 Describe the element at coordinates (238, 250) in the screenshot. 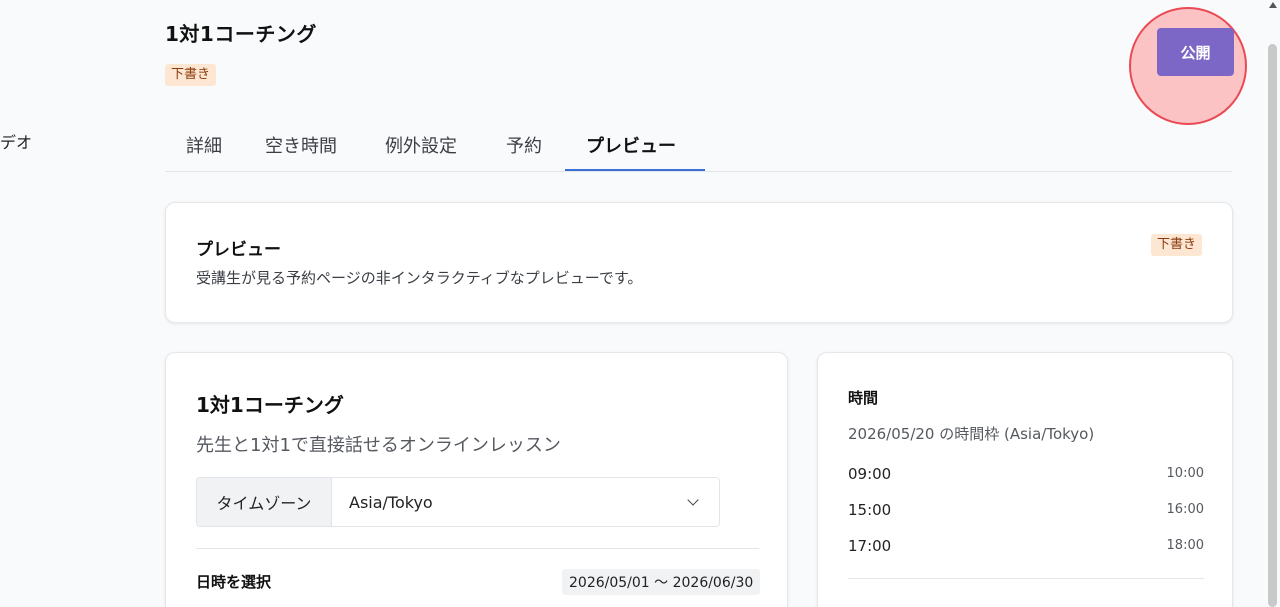

I see `preview-card-title: プレビュー` at that location.